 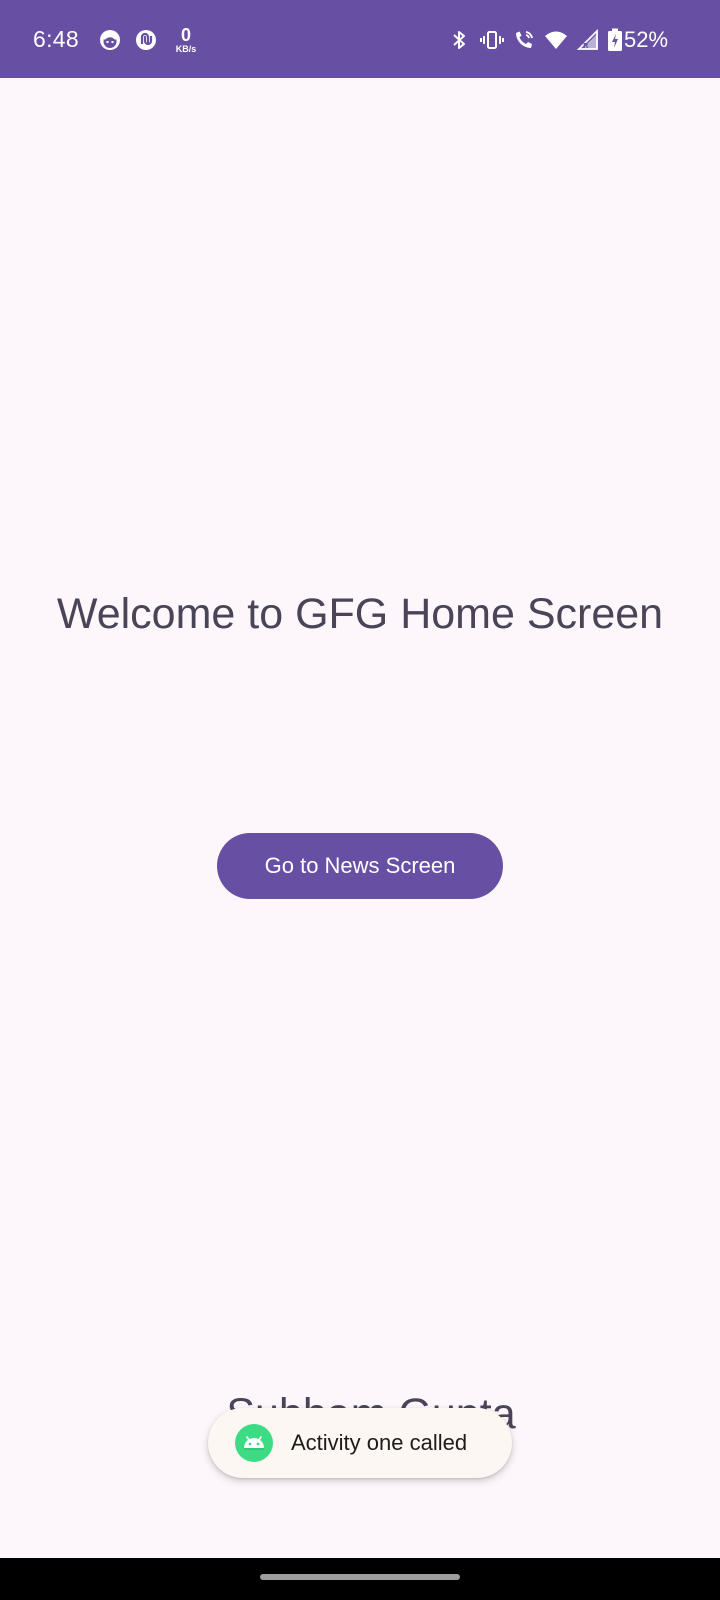 What do you see at coordinates (379, 1442) in the screenshot?
I see `toast-text: Activity one called` at bounding box center [379, 1442].